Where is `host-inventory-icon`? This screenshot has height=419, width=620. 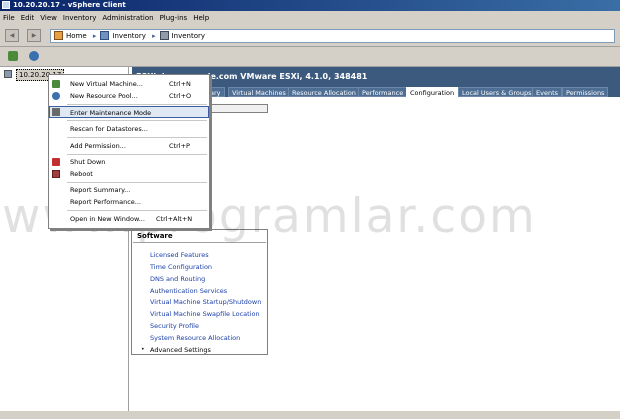 host-inventory-icon is located at coordinates (164, 35).